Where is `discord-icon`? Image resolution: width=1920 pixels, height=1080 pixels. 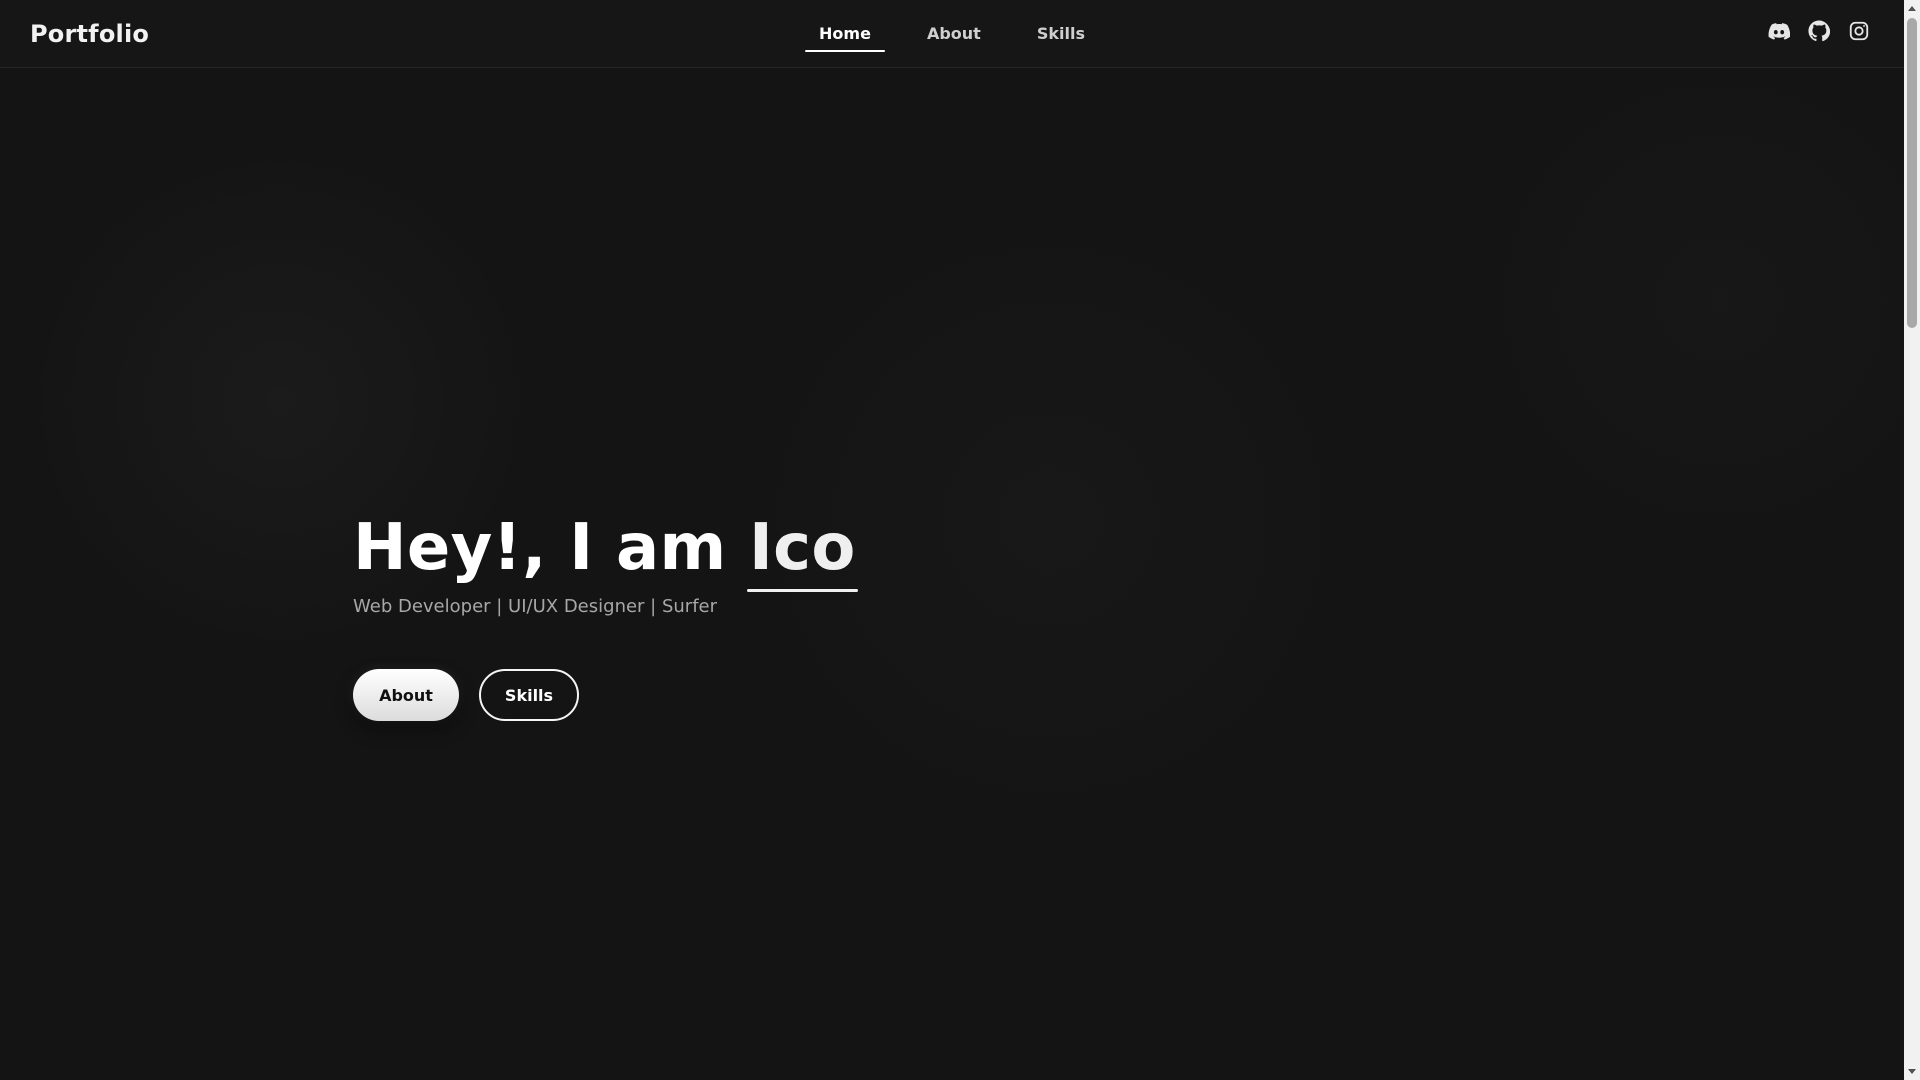
discord-icon is located at coordinates (1779, 31).